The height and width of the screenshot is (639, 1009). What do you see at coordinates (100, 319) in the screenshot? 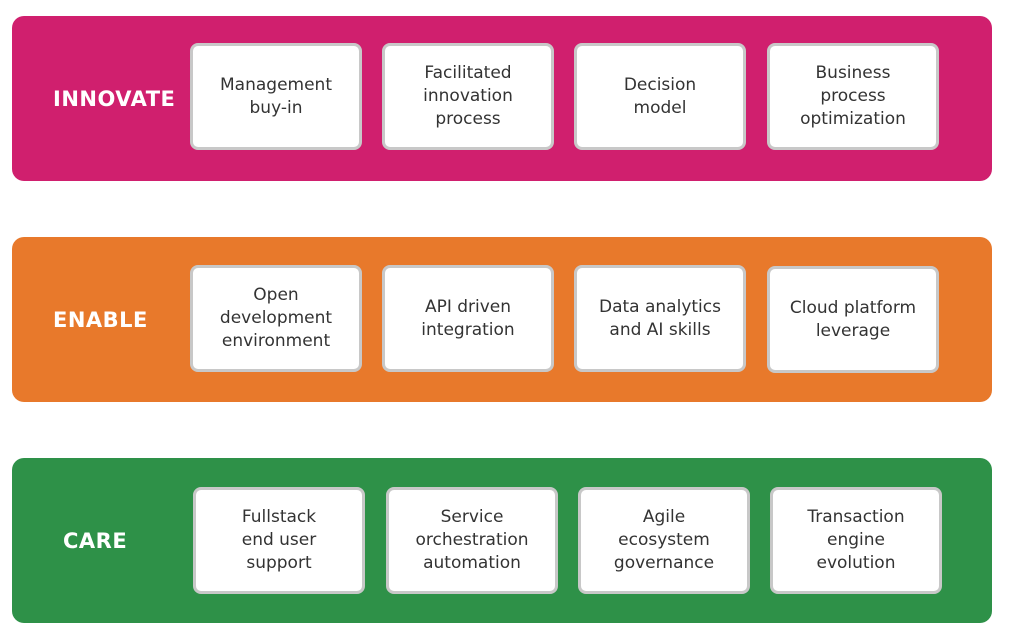
I see `band-label: ENABLE` at bounding box center [100, 319].